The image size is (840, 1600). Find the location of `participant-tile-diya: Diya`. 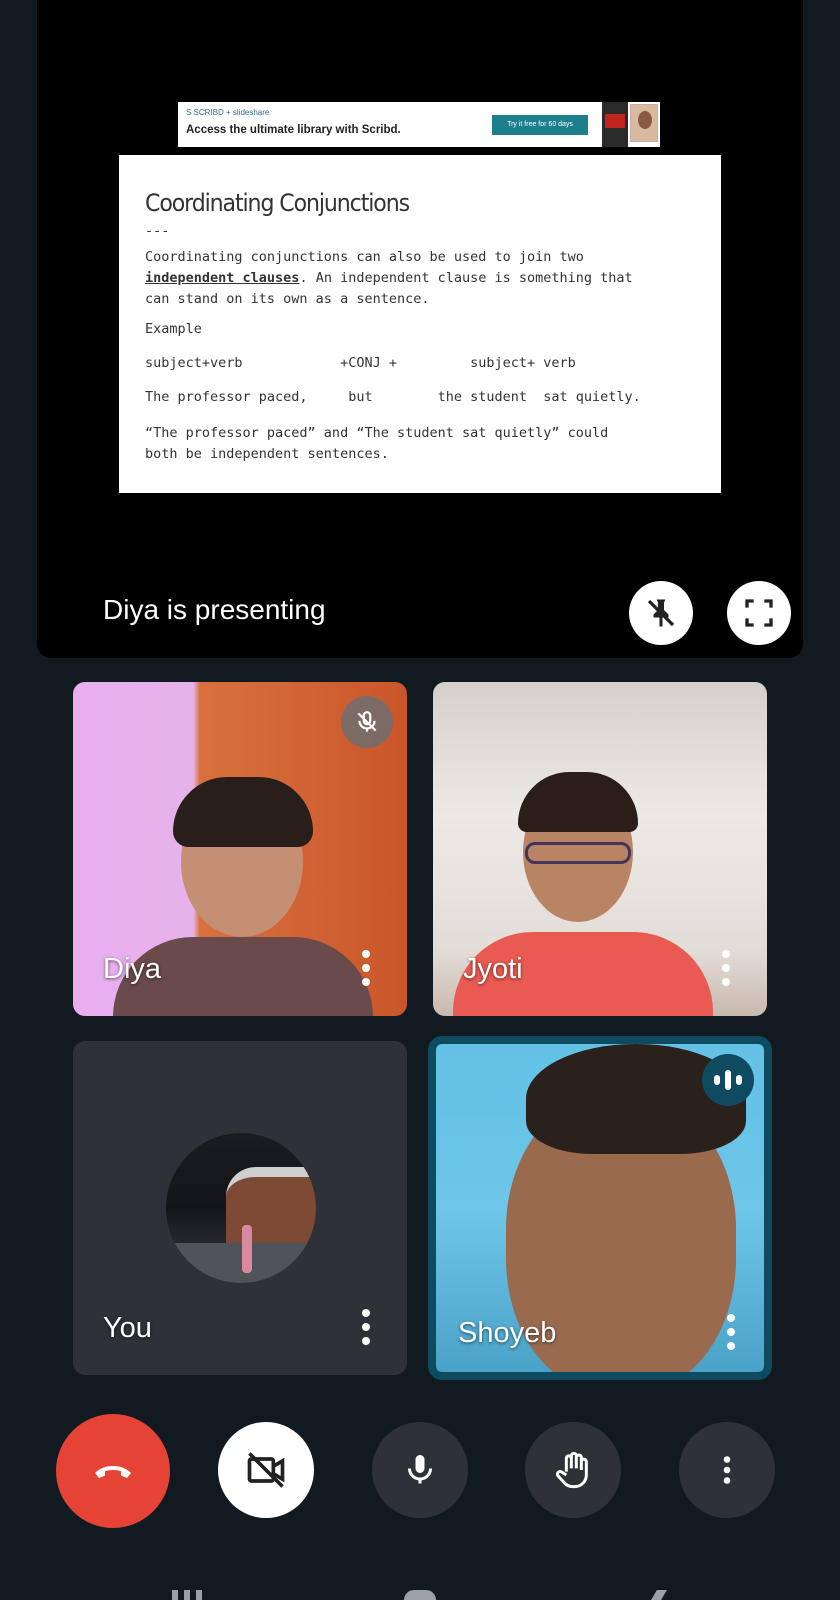

participant-tile-diya: Diya is located at coordinates (240, 849).